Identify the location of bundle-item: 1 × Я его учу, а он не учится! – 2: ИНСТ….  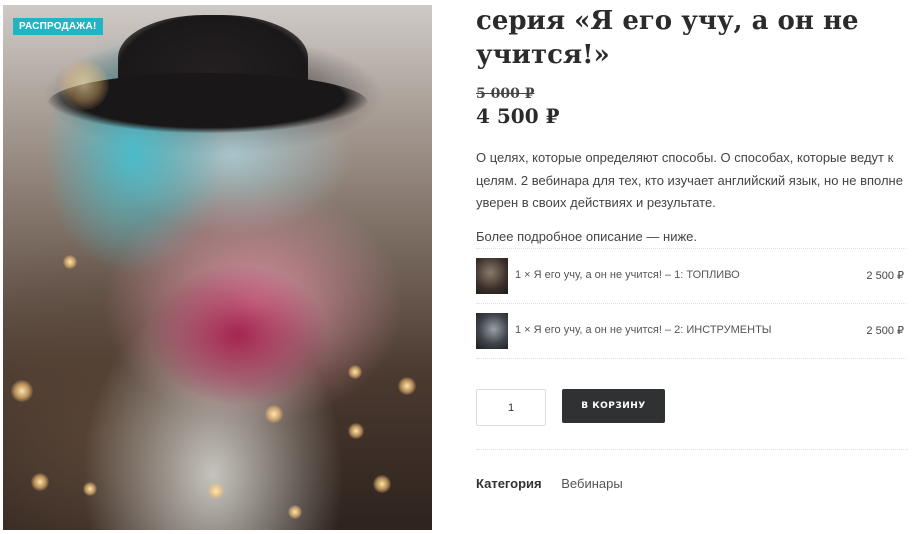
(691, 331).